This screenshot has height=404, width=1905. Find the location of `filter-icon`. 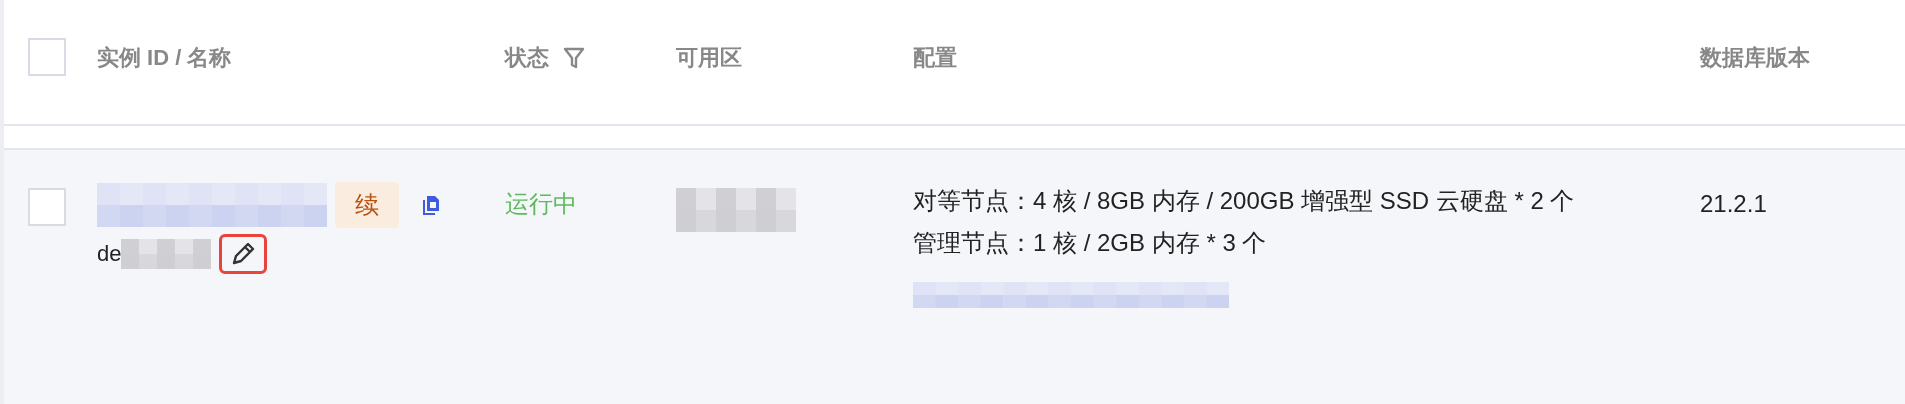

filter-icon is located at coordinates (574, 58).